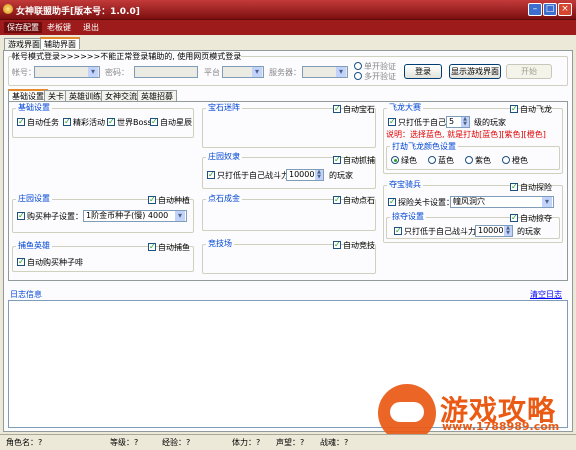 The height and width of the screenshot is (450, 576). I want to click on auto-arena-checkbox: 自动竞技, so click(354, 245).